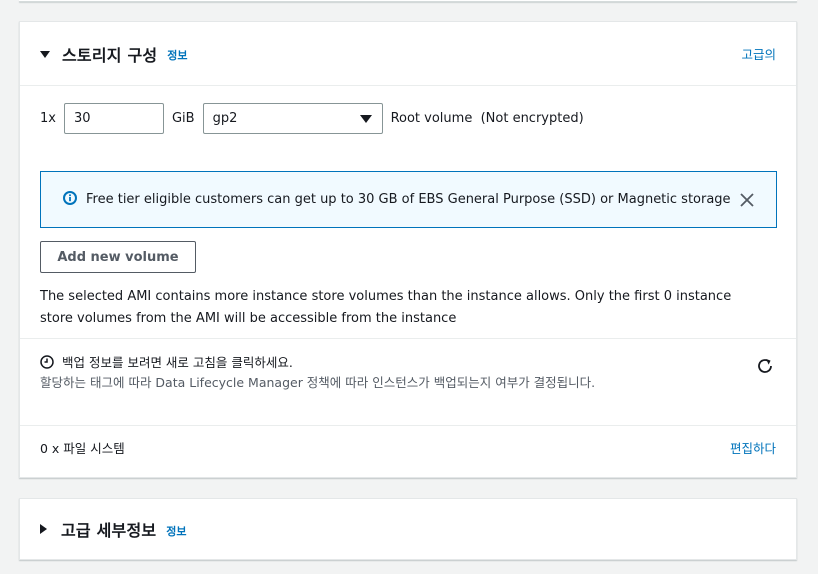 Image resolution: width=818 pixels, height=574 pixels. Describe the element at coordinates (118, 257) in the screenshot. I see `add-new-volume-button: Add new volume` at that location.